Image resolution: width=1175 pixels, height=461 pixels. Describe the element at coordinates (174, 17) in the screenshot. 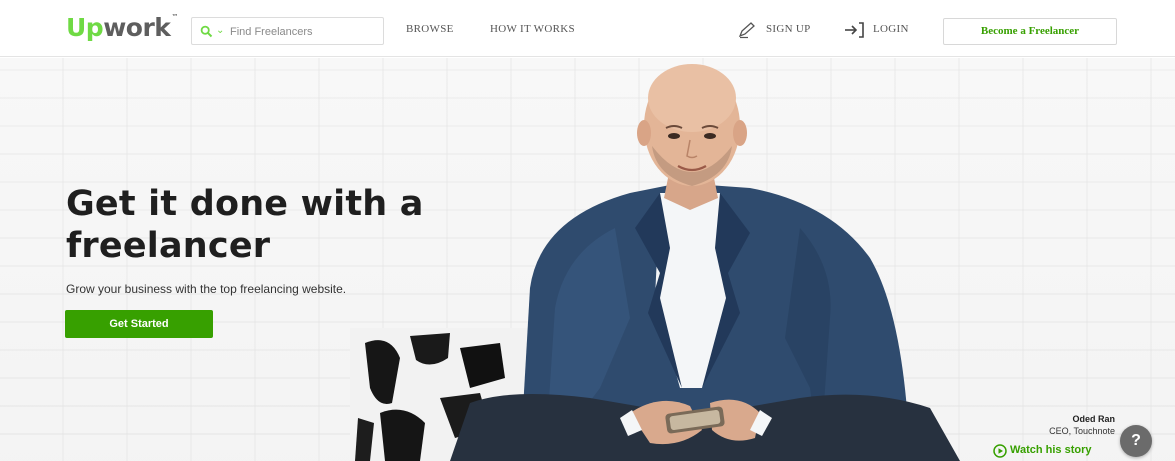

I see `logo-trademark: ™` at that location.